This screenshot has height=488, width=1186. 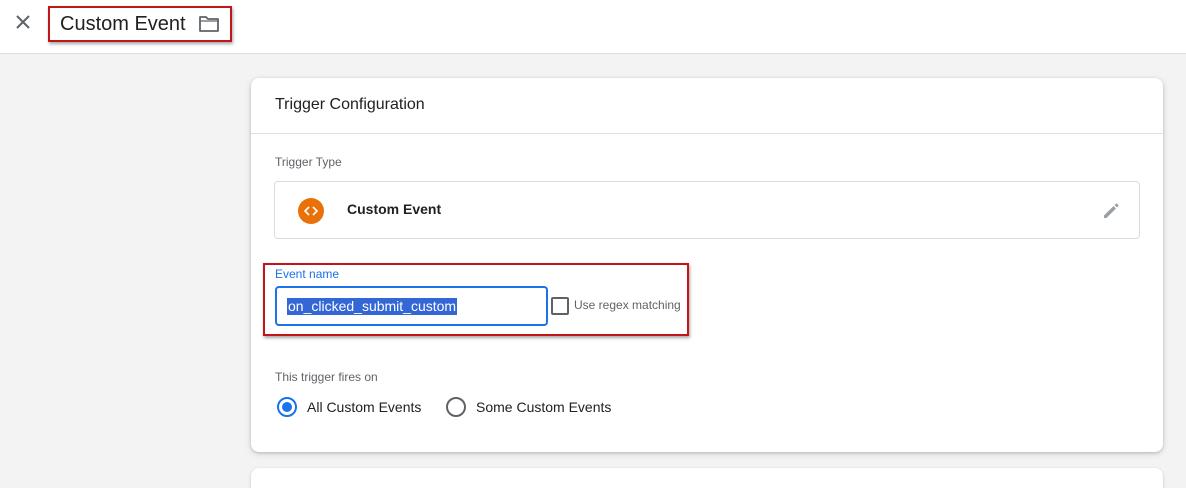 I want to click on radio-some-custom-events, so click(x=456, y=407).